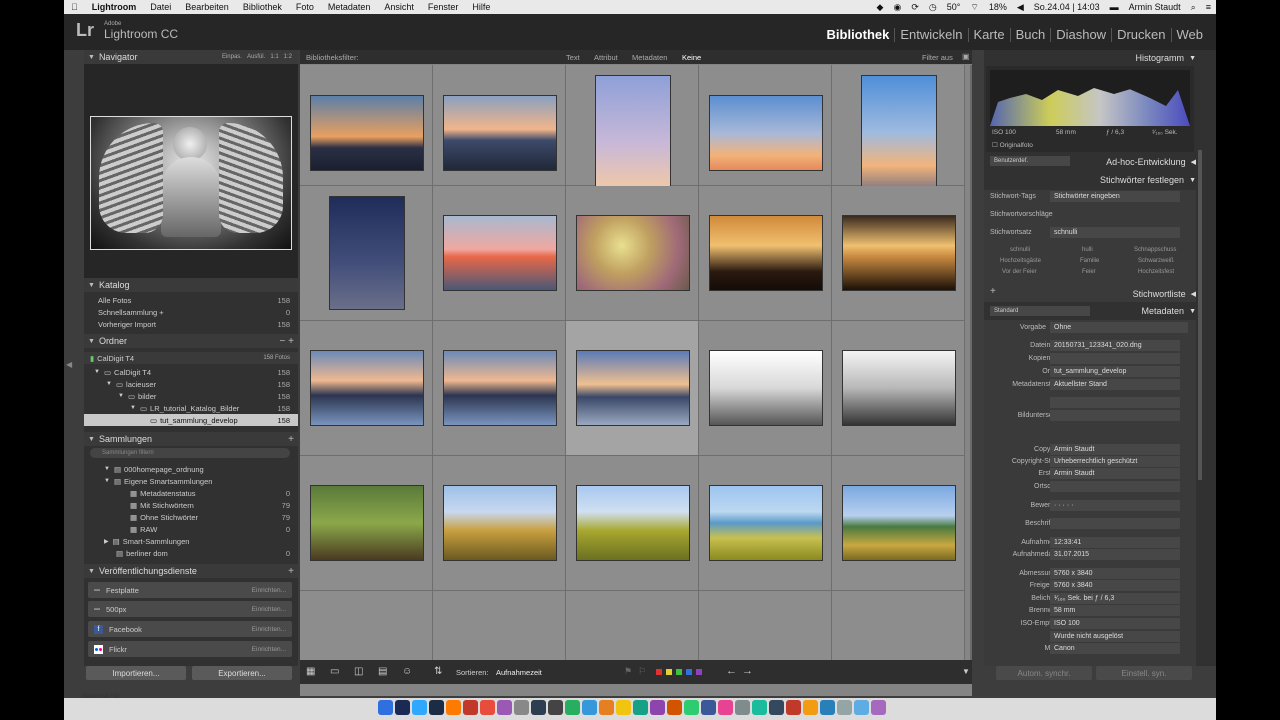  Describe the element at coordinates (606, 57) in the screenshot. I see `filter-tab-attribute: Attribut` at that location.